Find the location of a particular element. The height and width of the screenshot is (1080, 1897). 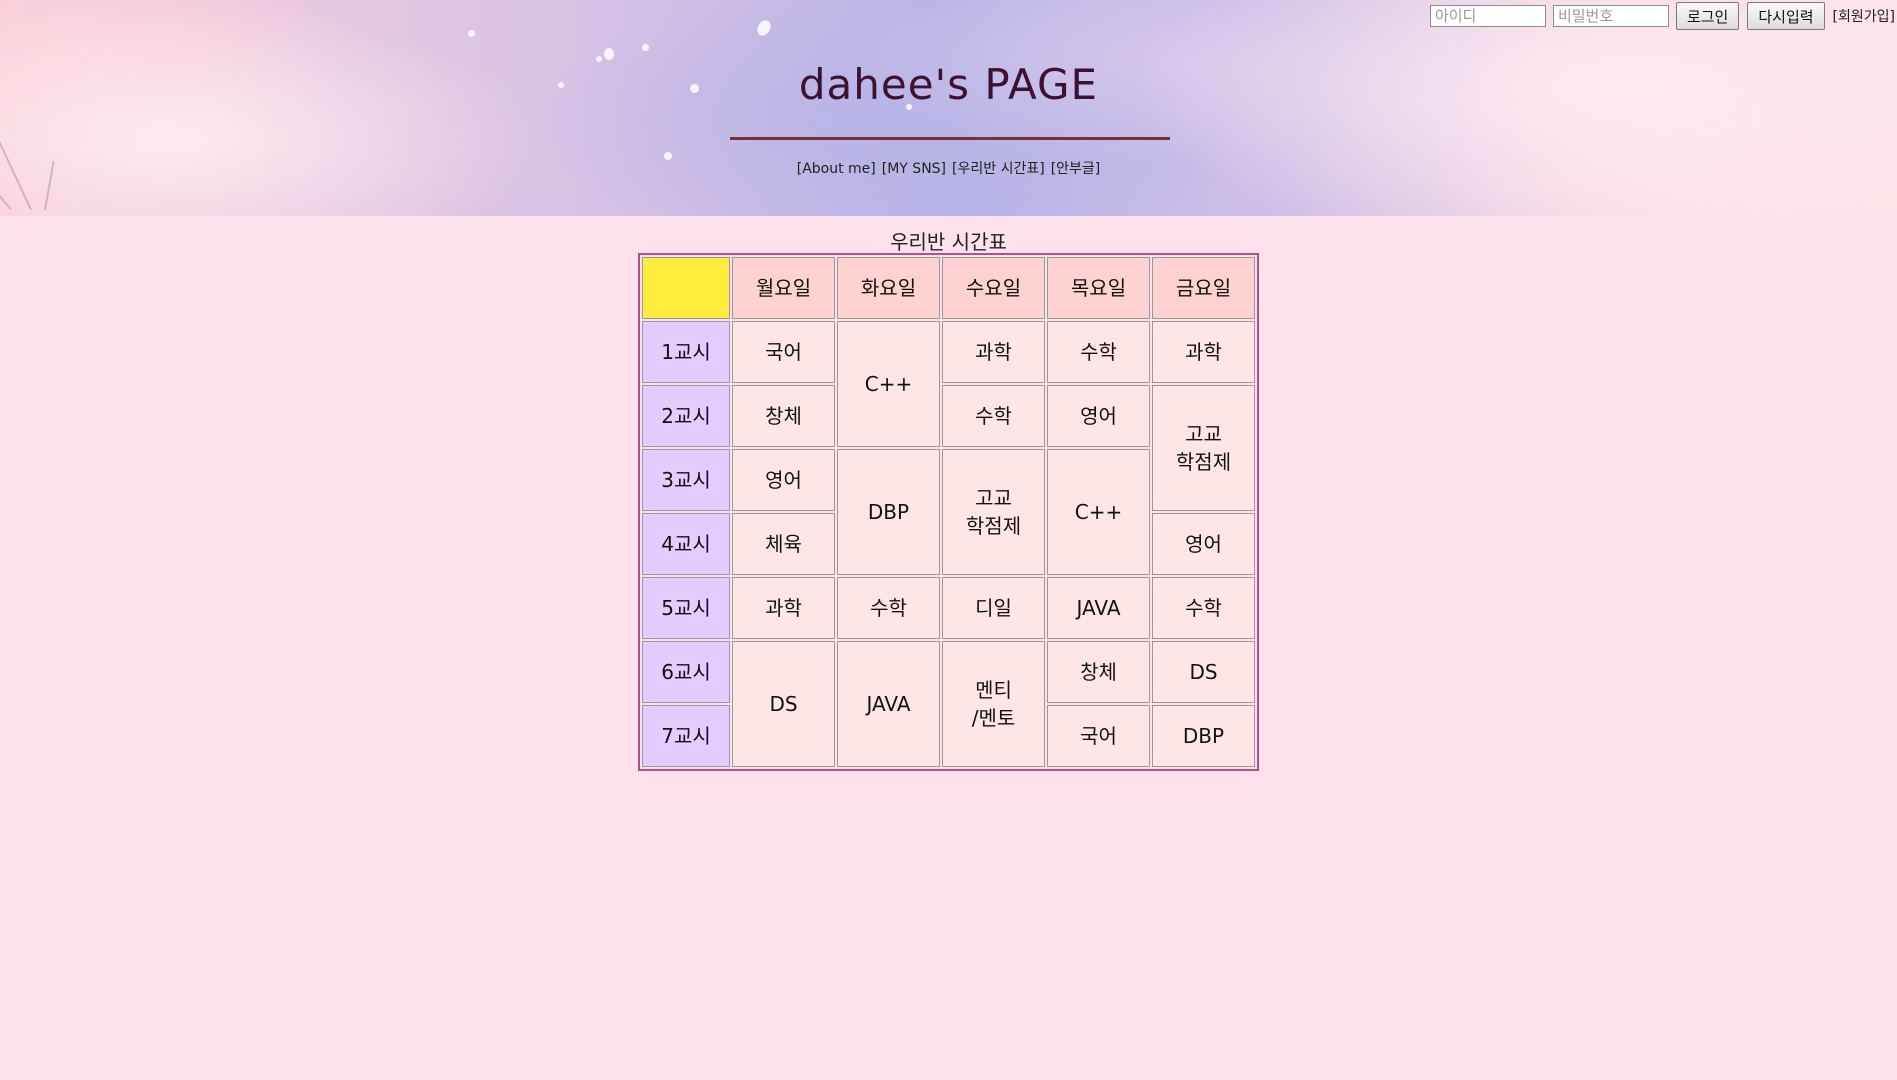

main-nav: [About me] [MY SNS] [우리반 시간표] [안부글] is located at coordinates (948, 168).